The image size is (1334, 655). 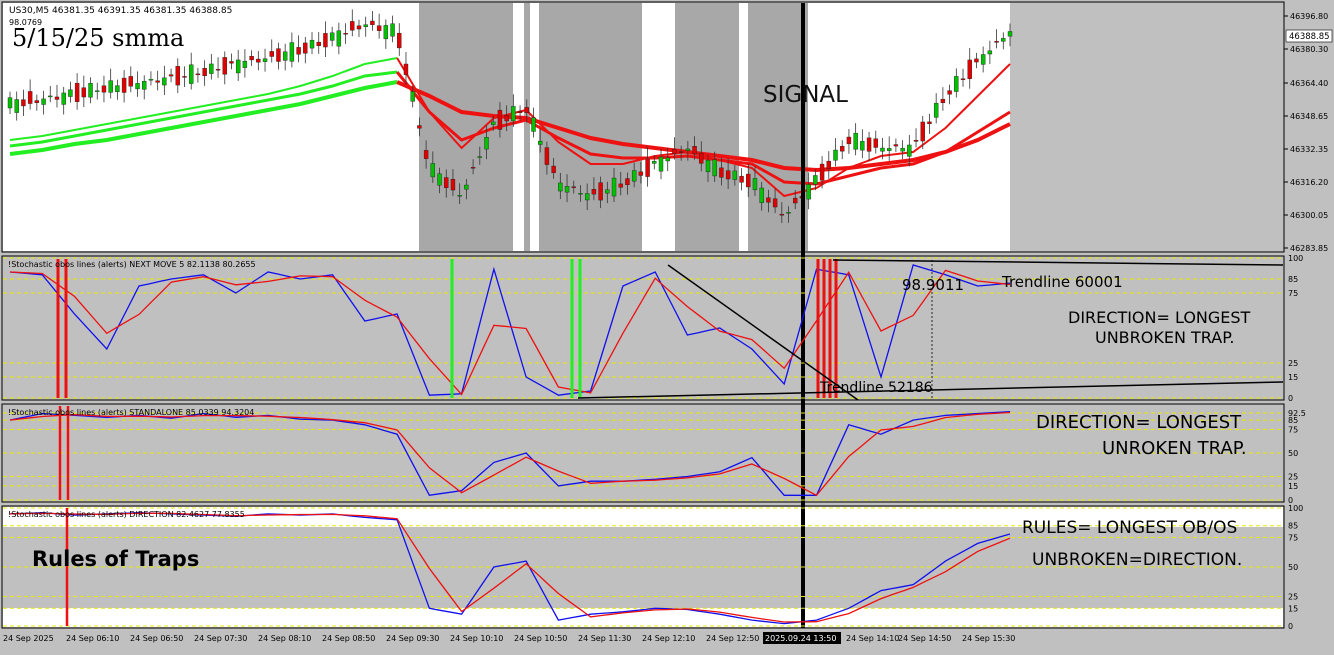 I want to click on level-tick: 0, so click(x=1290, y=398).